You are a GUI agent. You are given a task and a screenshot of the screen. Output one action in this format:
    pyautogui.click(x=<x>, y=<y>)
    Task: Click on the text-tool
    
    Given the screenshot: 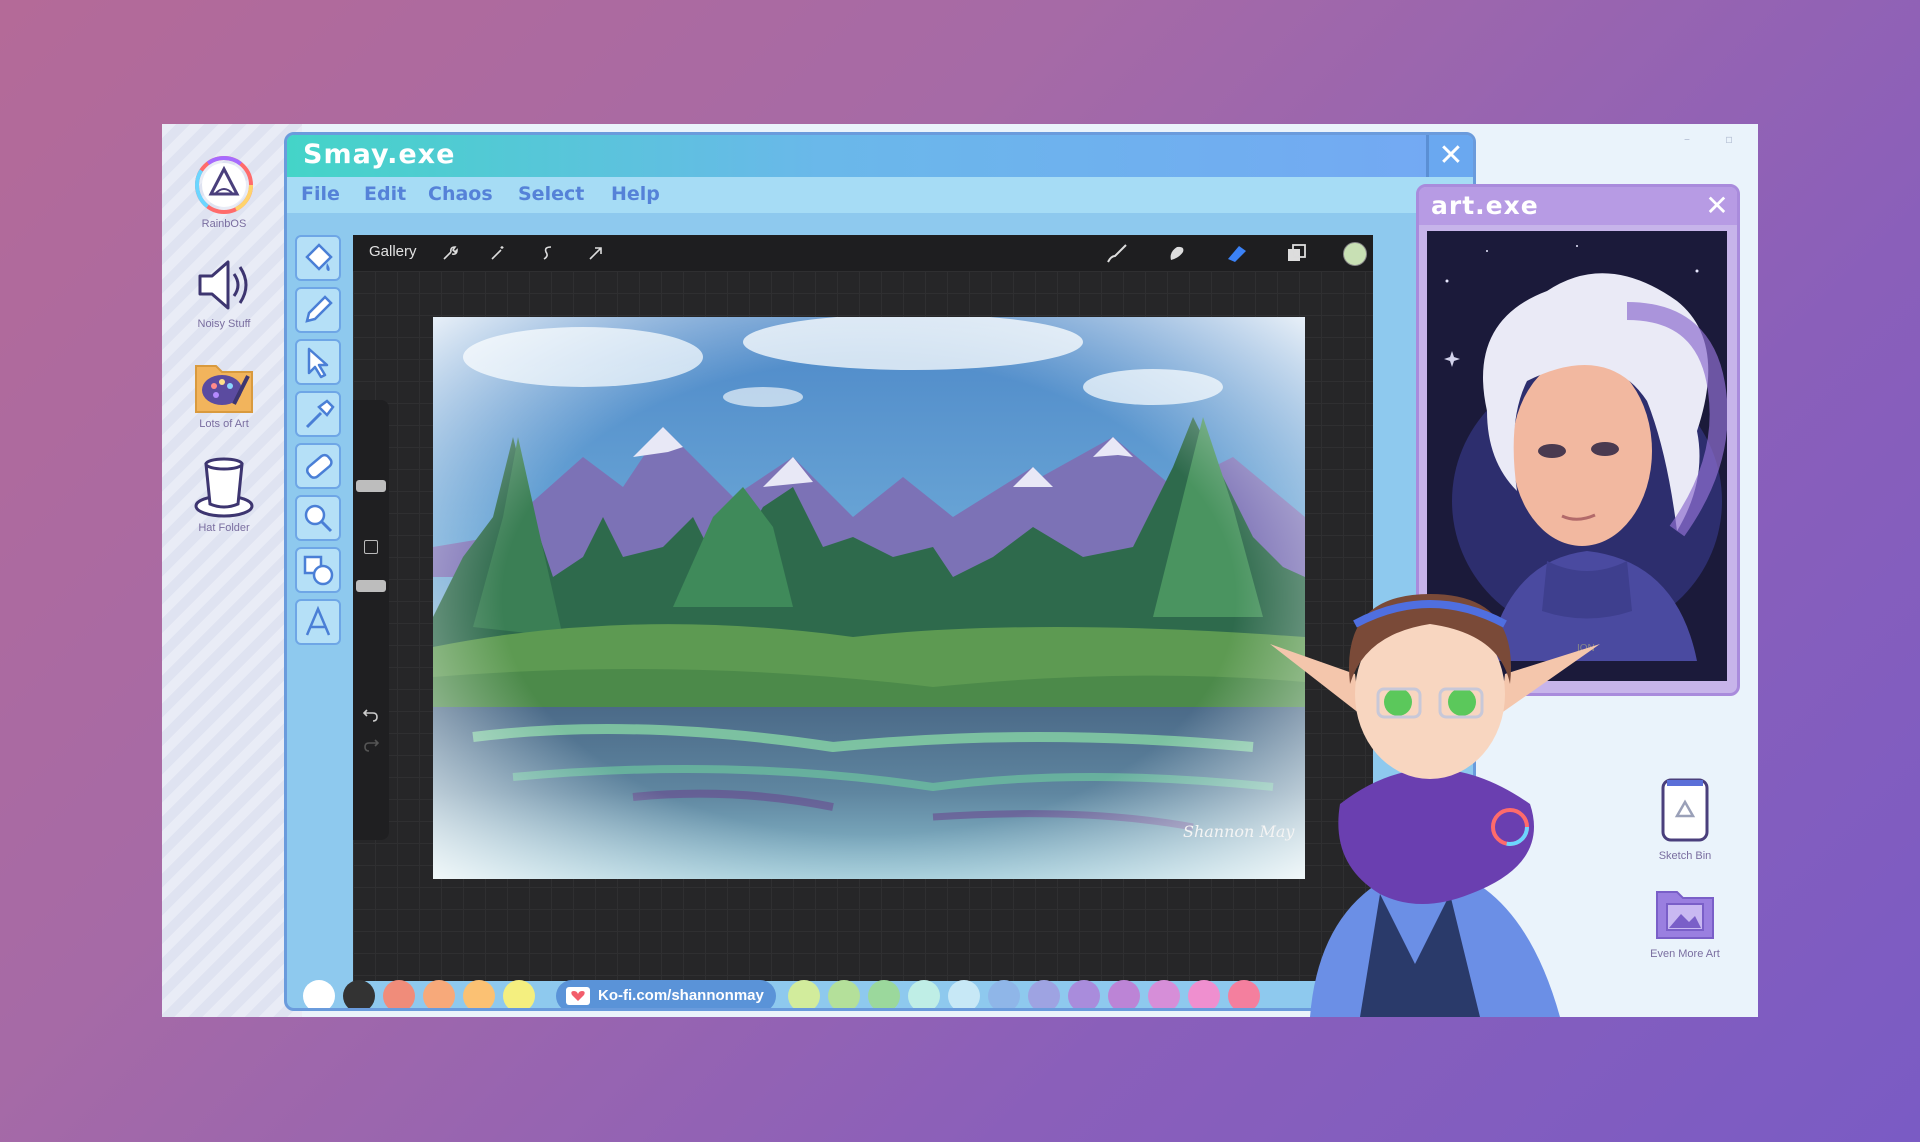 What is the action you would take?
    pyautogui.click(x=318, y=622)
    